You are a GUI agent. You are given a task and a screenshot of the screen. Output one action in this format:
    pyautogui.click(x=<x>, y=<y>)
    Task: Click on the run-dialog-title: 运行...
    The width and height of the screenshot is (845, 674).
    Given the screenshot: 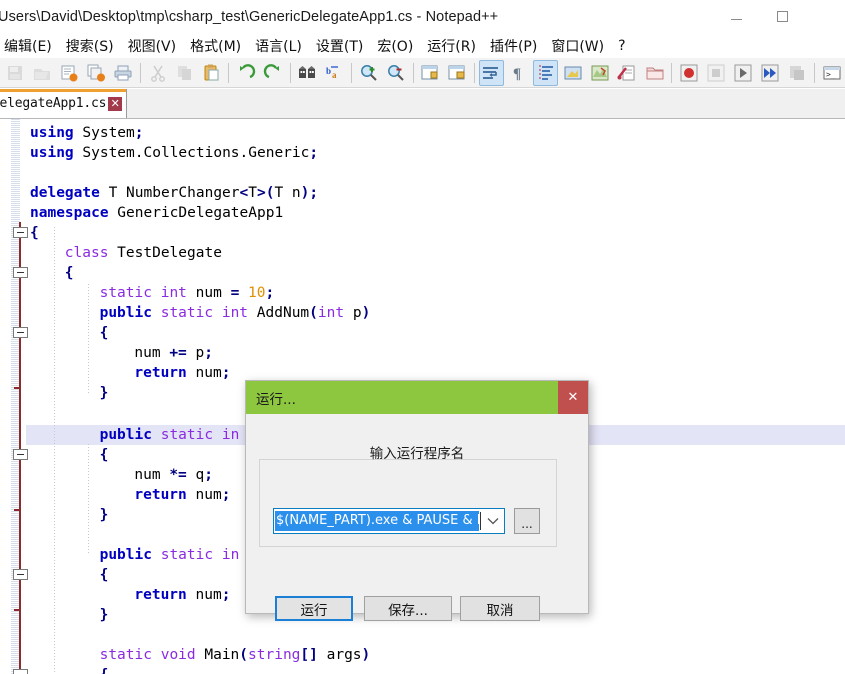 What is the action you would take?
    pyautogui.click(x=276, y=399)
    